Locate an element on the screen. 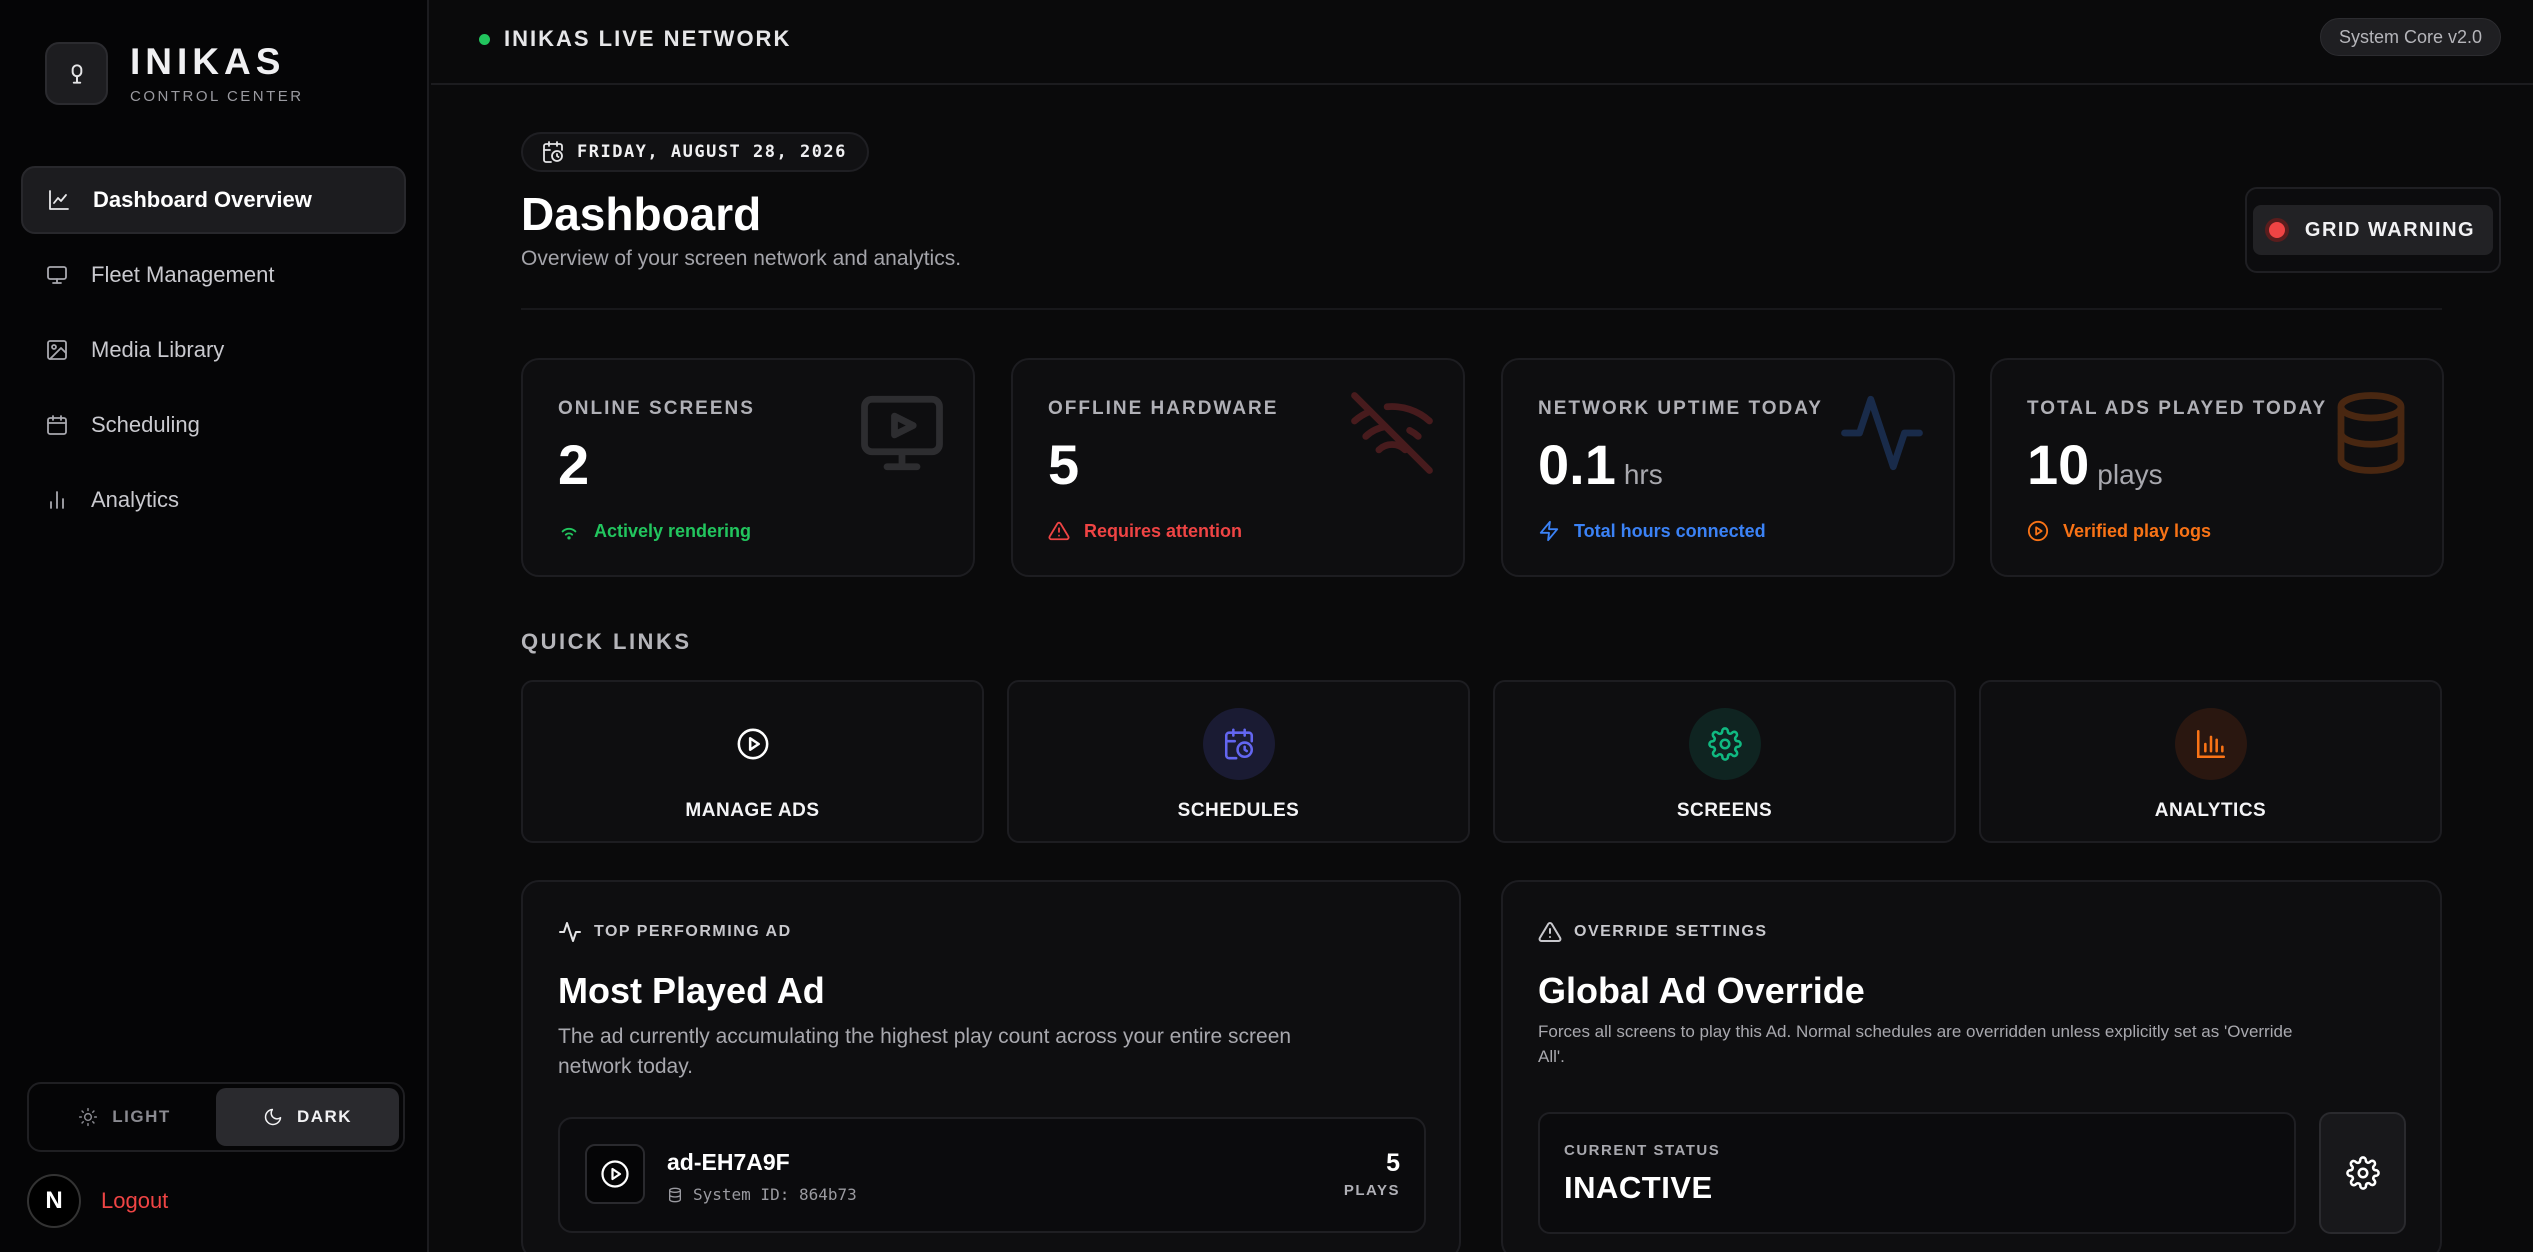 The height and width of the screenshot is (1252, 2533). stat-value: 2 is located at coordinates (574, 464).